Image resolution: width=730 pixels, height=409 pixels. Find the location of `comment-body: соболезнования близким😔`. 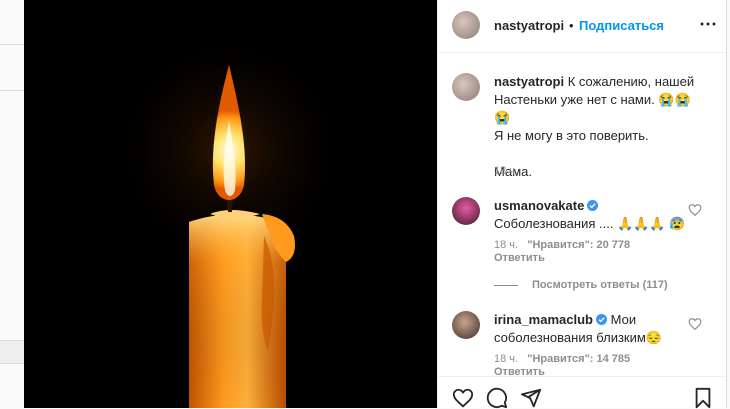

comment-body: соболезнования близким😔 is located at coordinates (578, 337).